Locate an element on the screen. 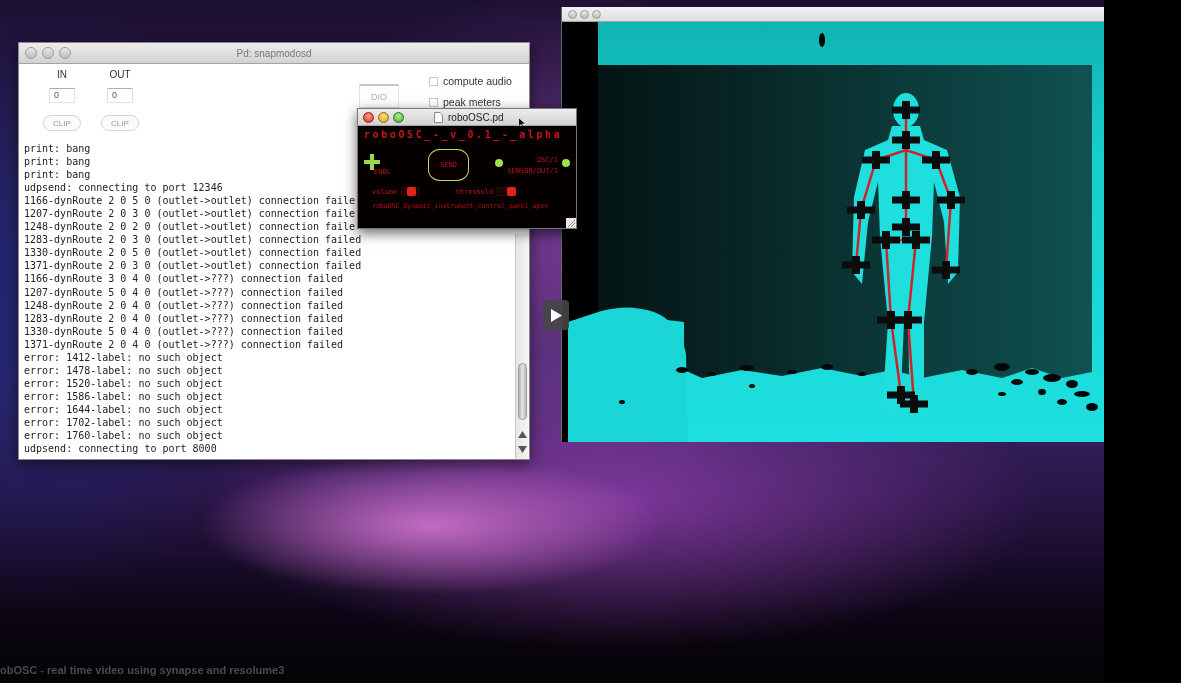 Image resolution: width=1181 pixels, height=683 pixels. console-line: 1166-dynRoute 3 0 4 0 (outlet->???) connection failed is located at coordinates (184, 279).